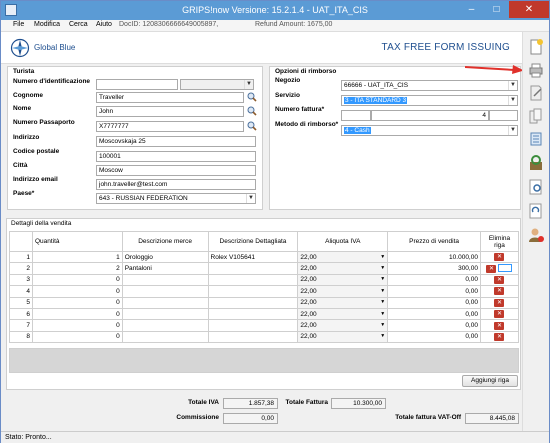 This screenshot has width=550, height=443. What do you see at coordinates (536, 116) in the screenshot?
I see `copy-document-icon` at bounding box center [536, 116].